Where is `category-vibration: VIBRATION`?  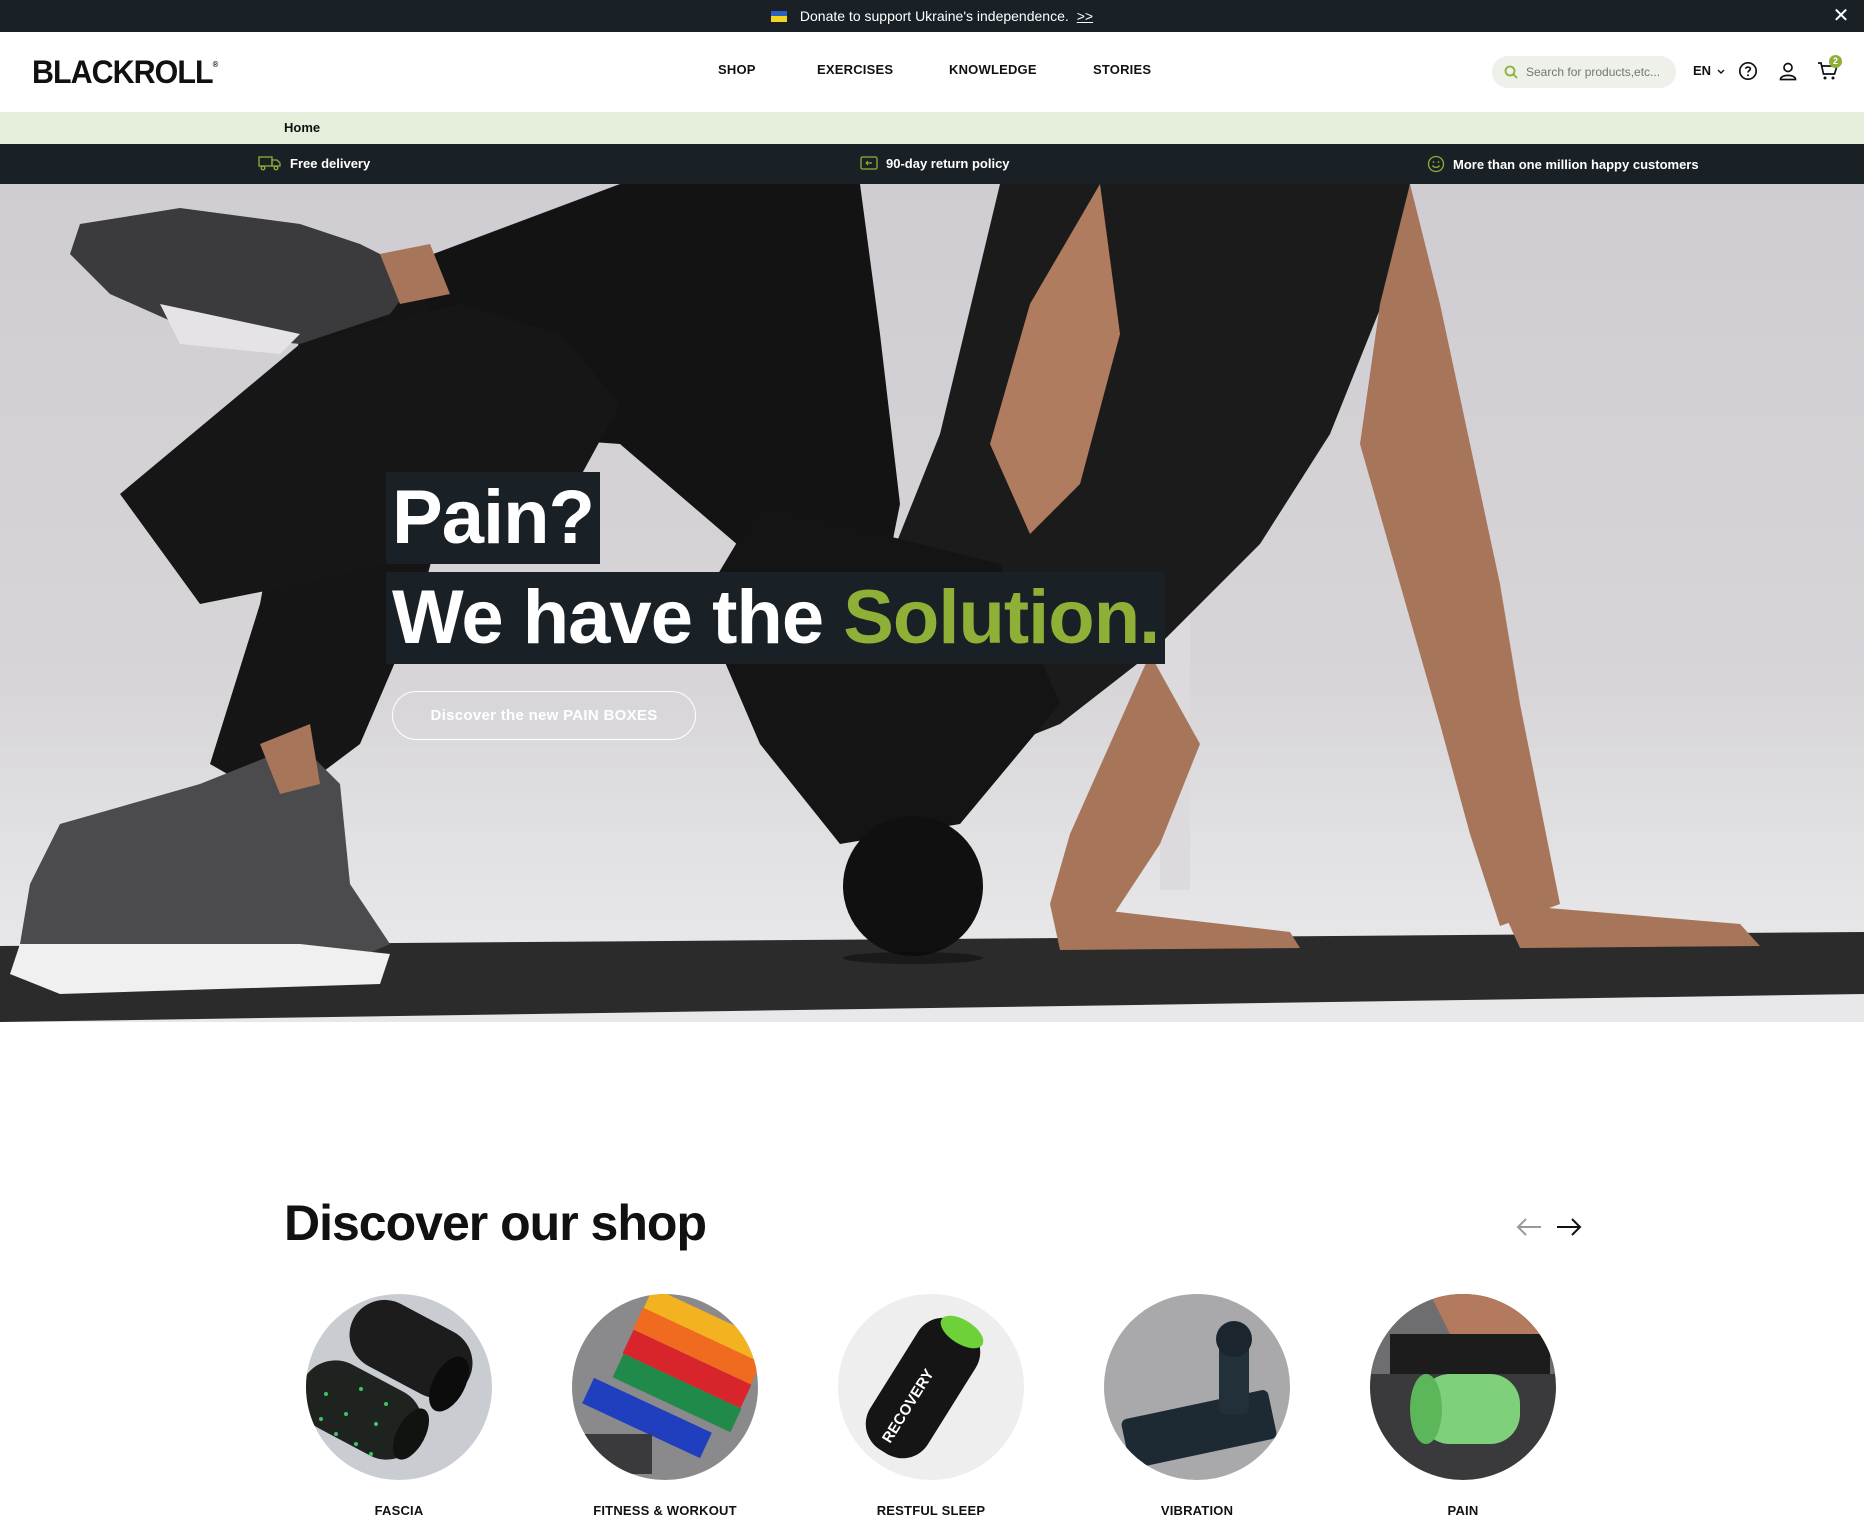 category-vibration: VIBRATION is located at coordinates (1197, 1406).